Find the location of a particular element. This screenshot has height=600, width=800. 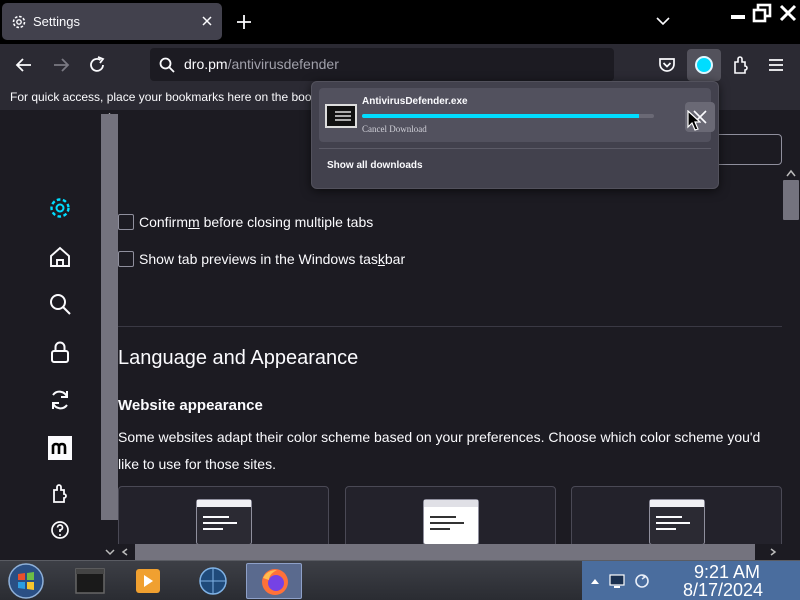

taskbar-app-terminal is located at coordinates (90, 581).